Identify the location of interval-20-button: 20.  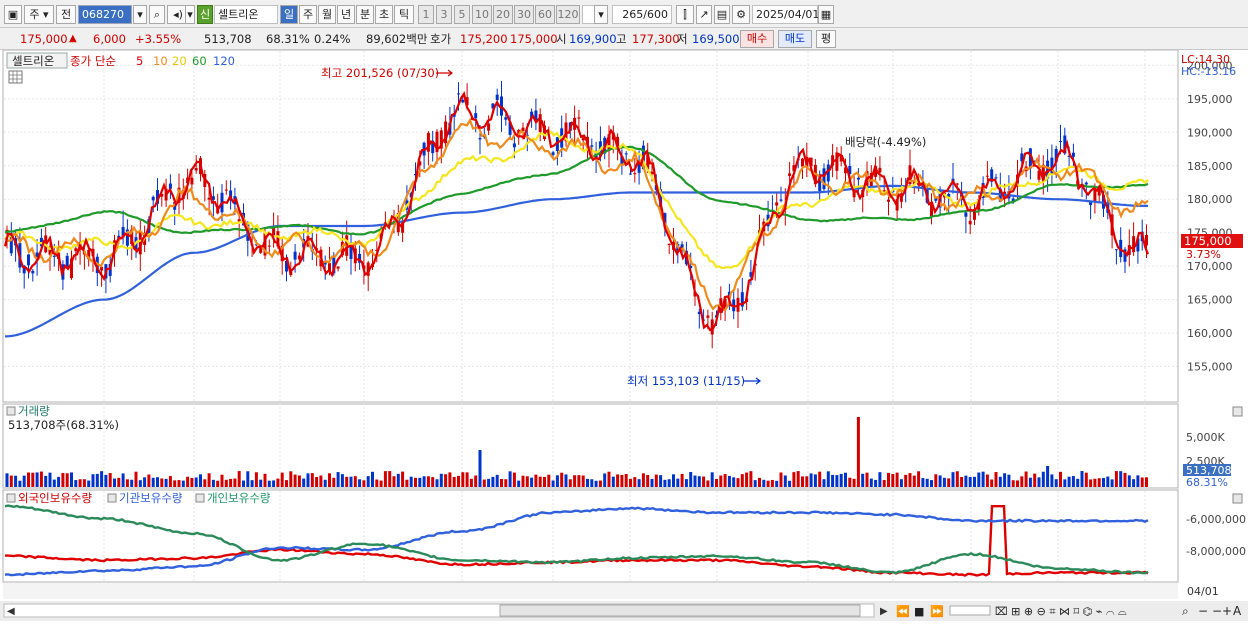
(503, 14).